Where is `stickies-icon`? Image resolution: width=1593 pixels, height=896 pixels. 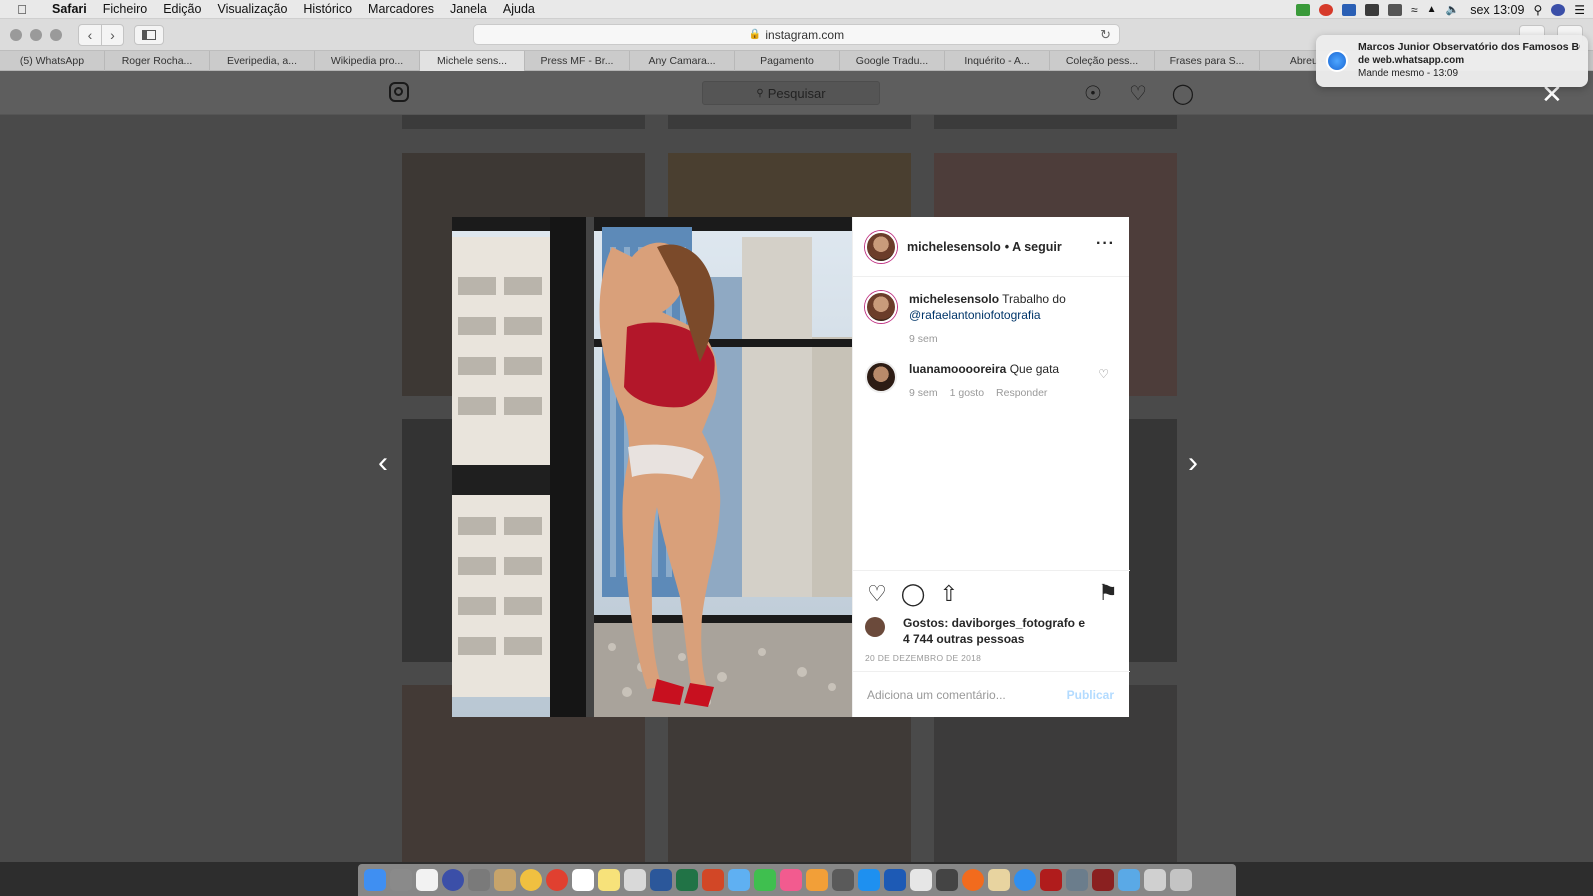 stickies-icon is located at coordinates (609, 880).